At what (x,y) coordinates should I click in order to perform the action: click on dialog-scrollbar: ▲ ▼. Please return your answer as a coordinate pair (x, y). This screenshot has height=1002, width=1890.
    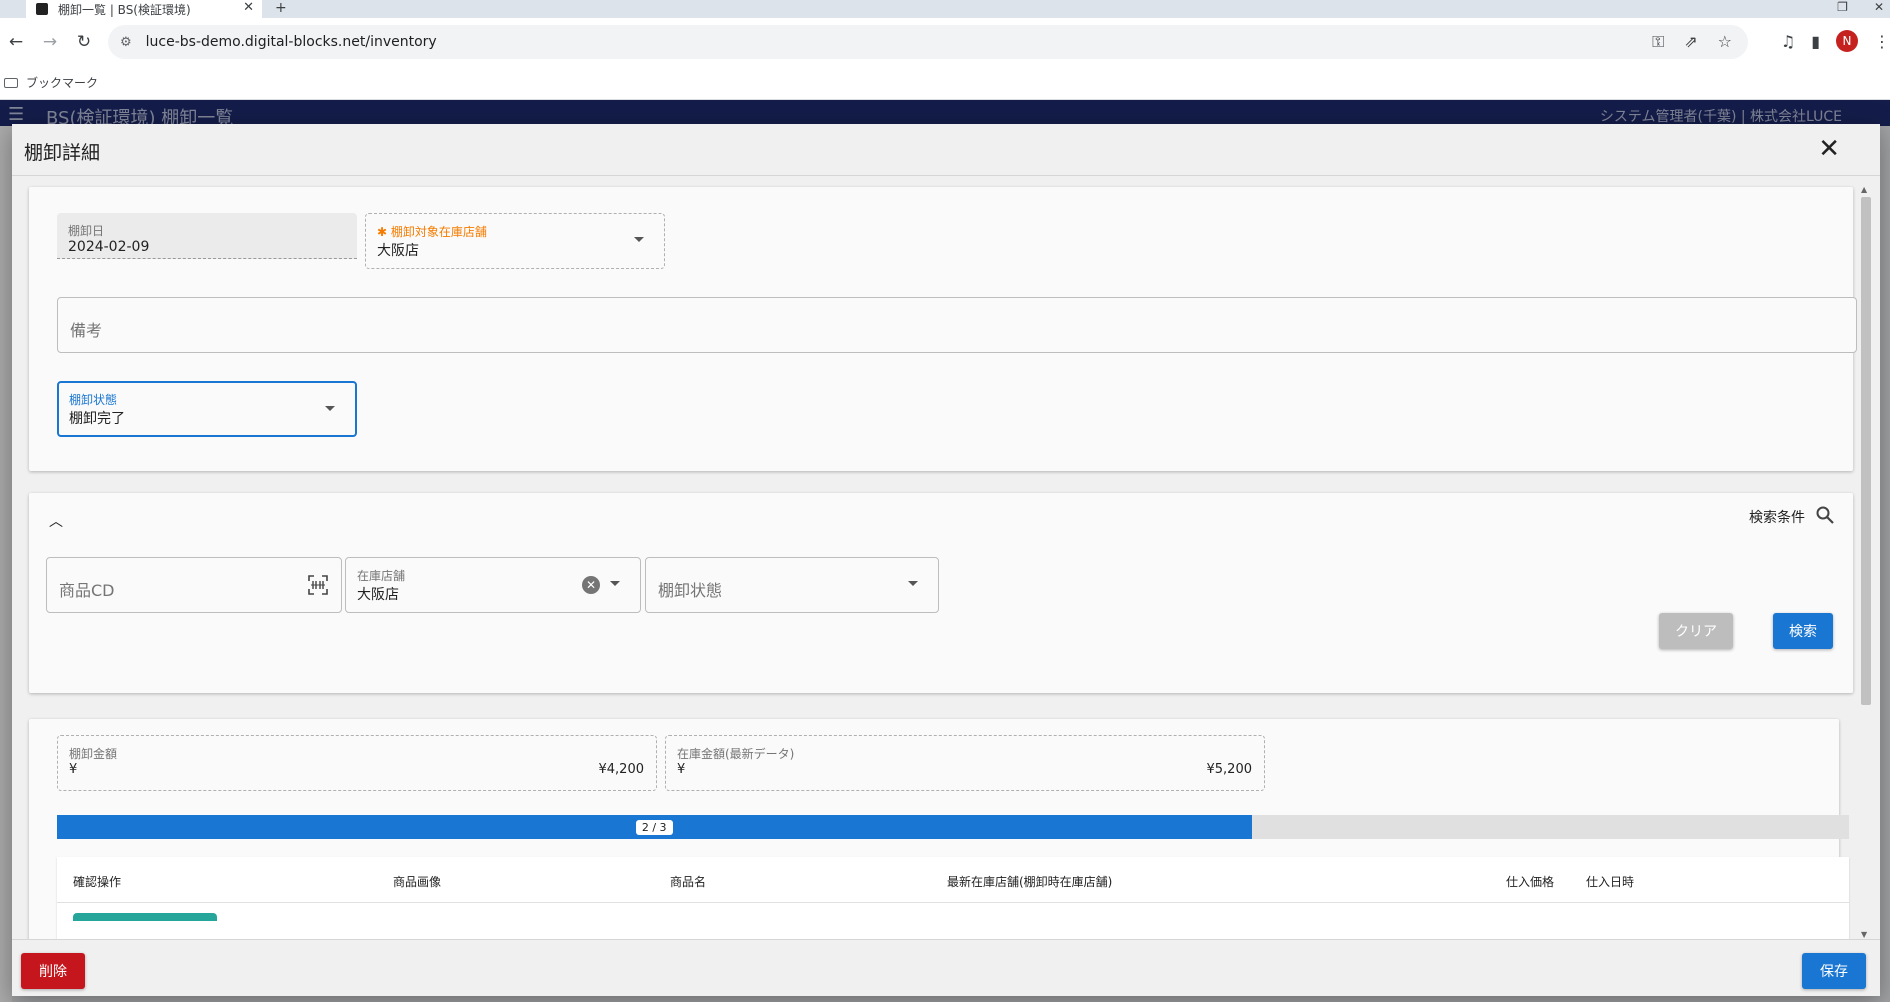
    Looking at the image, I should click on (1865, 562).